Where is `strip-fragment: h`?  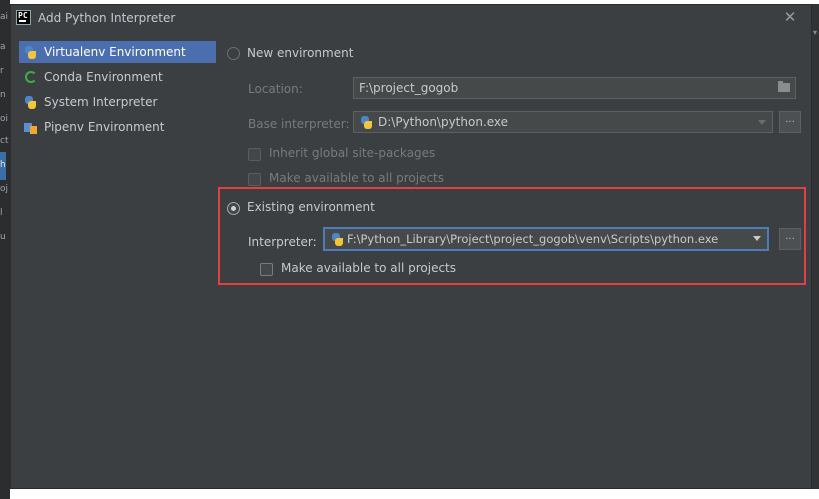
strip-fragment: h is located at coordinates (3, 165).